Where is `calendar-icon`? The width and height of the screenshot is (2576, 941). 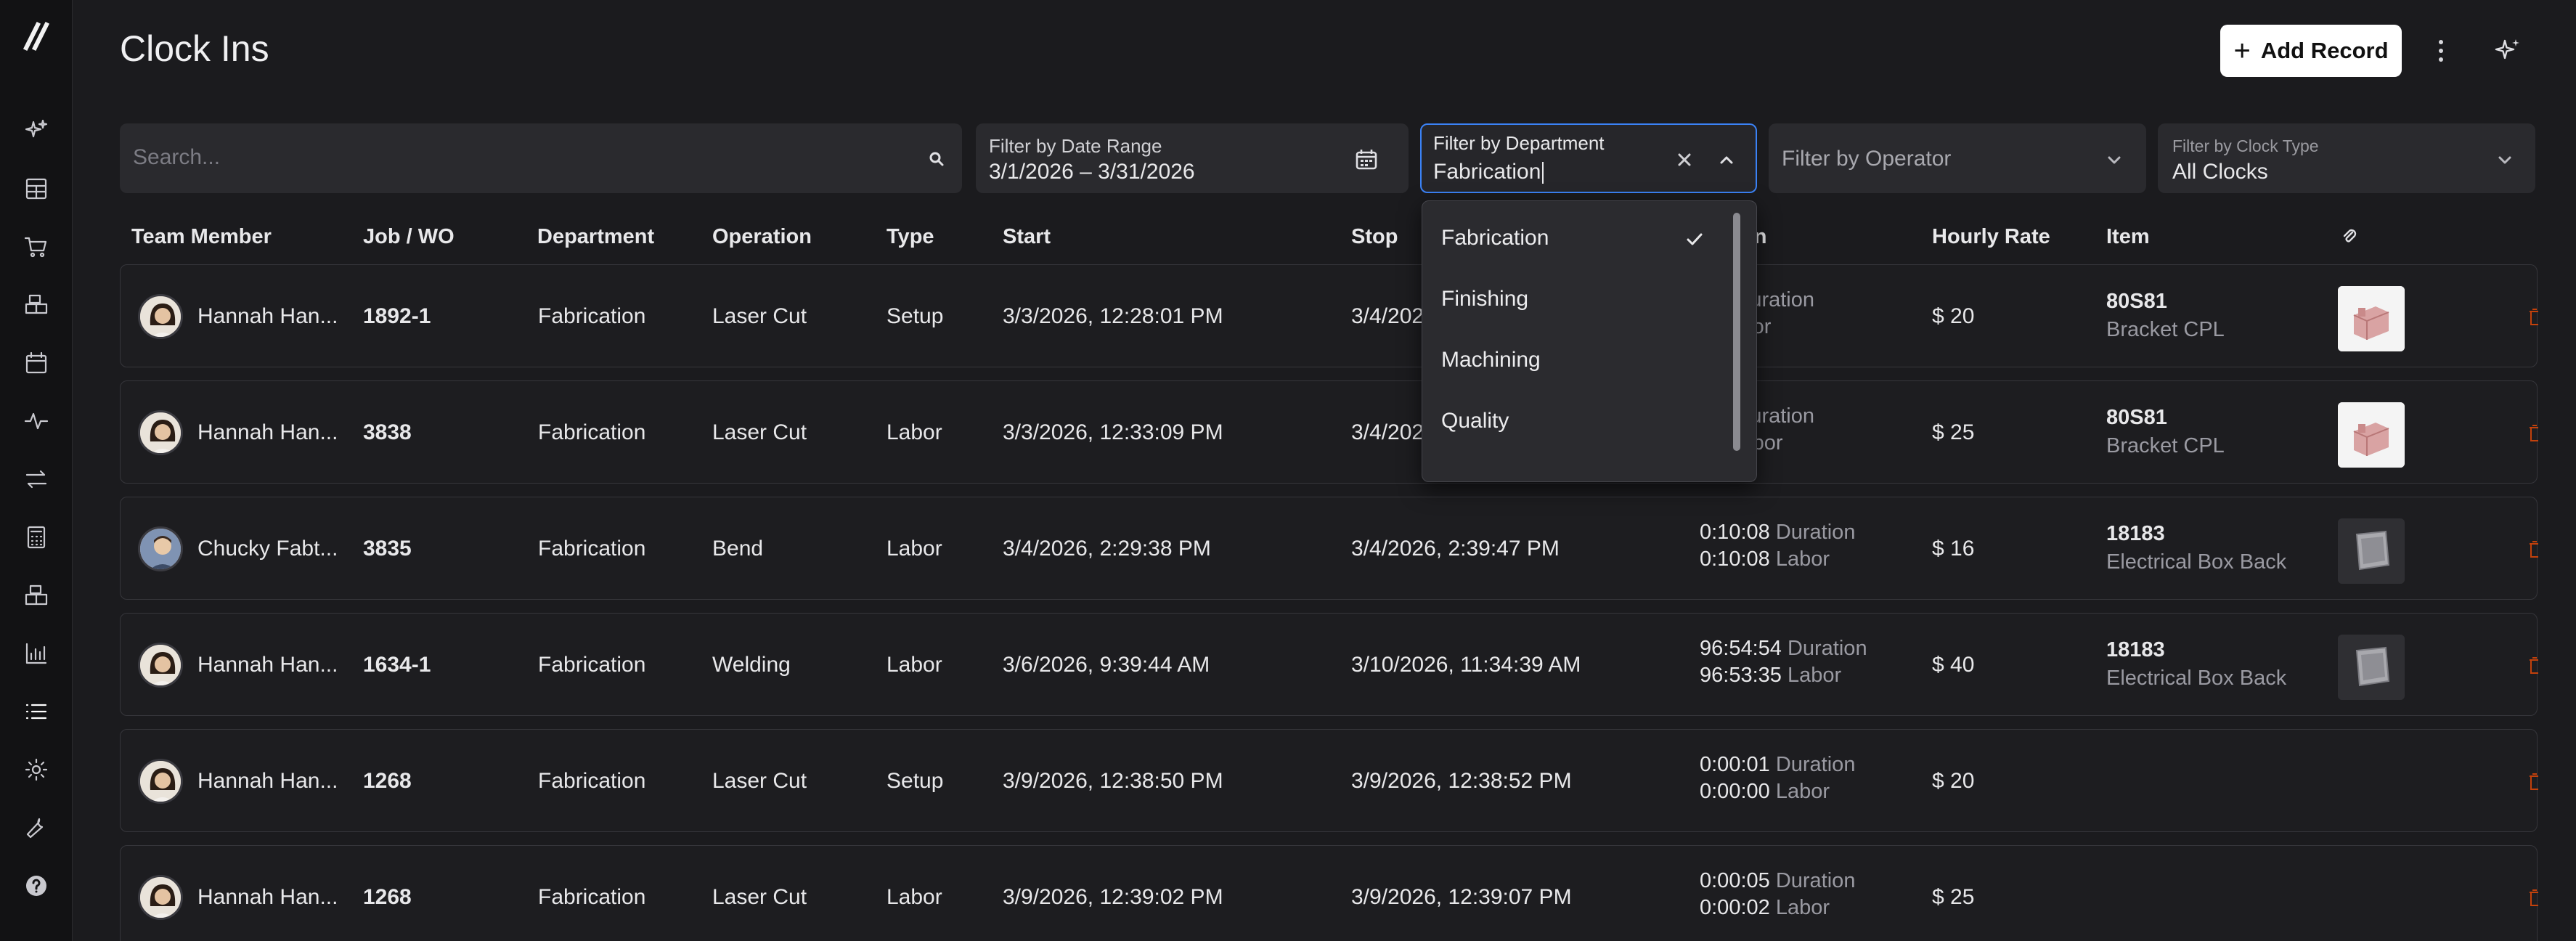 calendar-icon is located at coordinates (1366, 160).